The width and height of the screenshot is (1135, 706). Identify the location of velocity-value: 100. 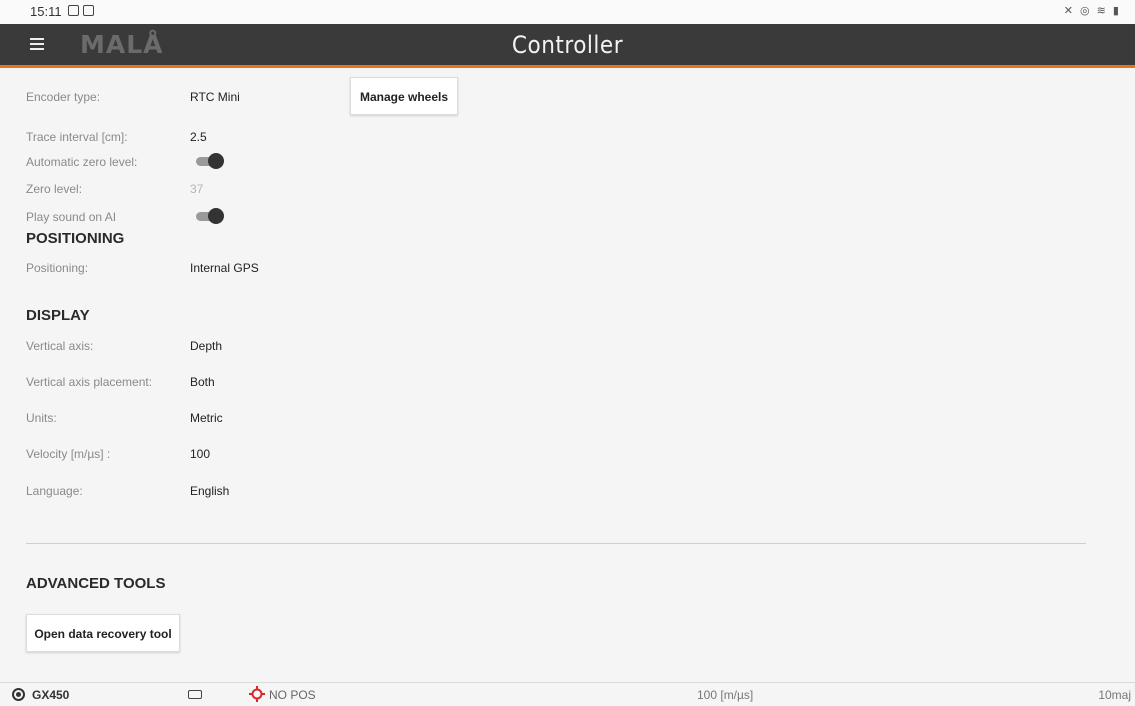
(200, 454).